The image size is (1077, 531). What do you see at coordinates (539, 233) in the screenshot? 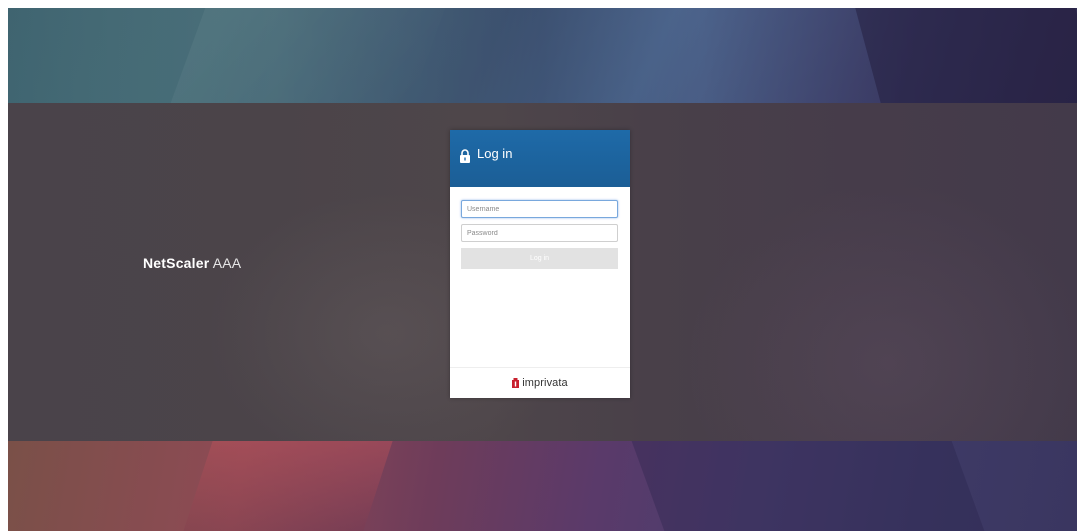
I see `password-input` at bounding box center [539, 233].